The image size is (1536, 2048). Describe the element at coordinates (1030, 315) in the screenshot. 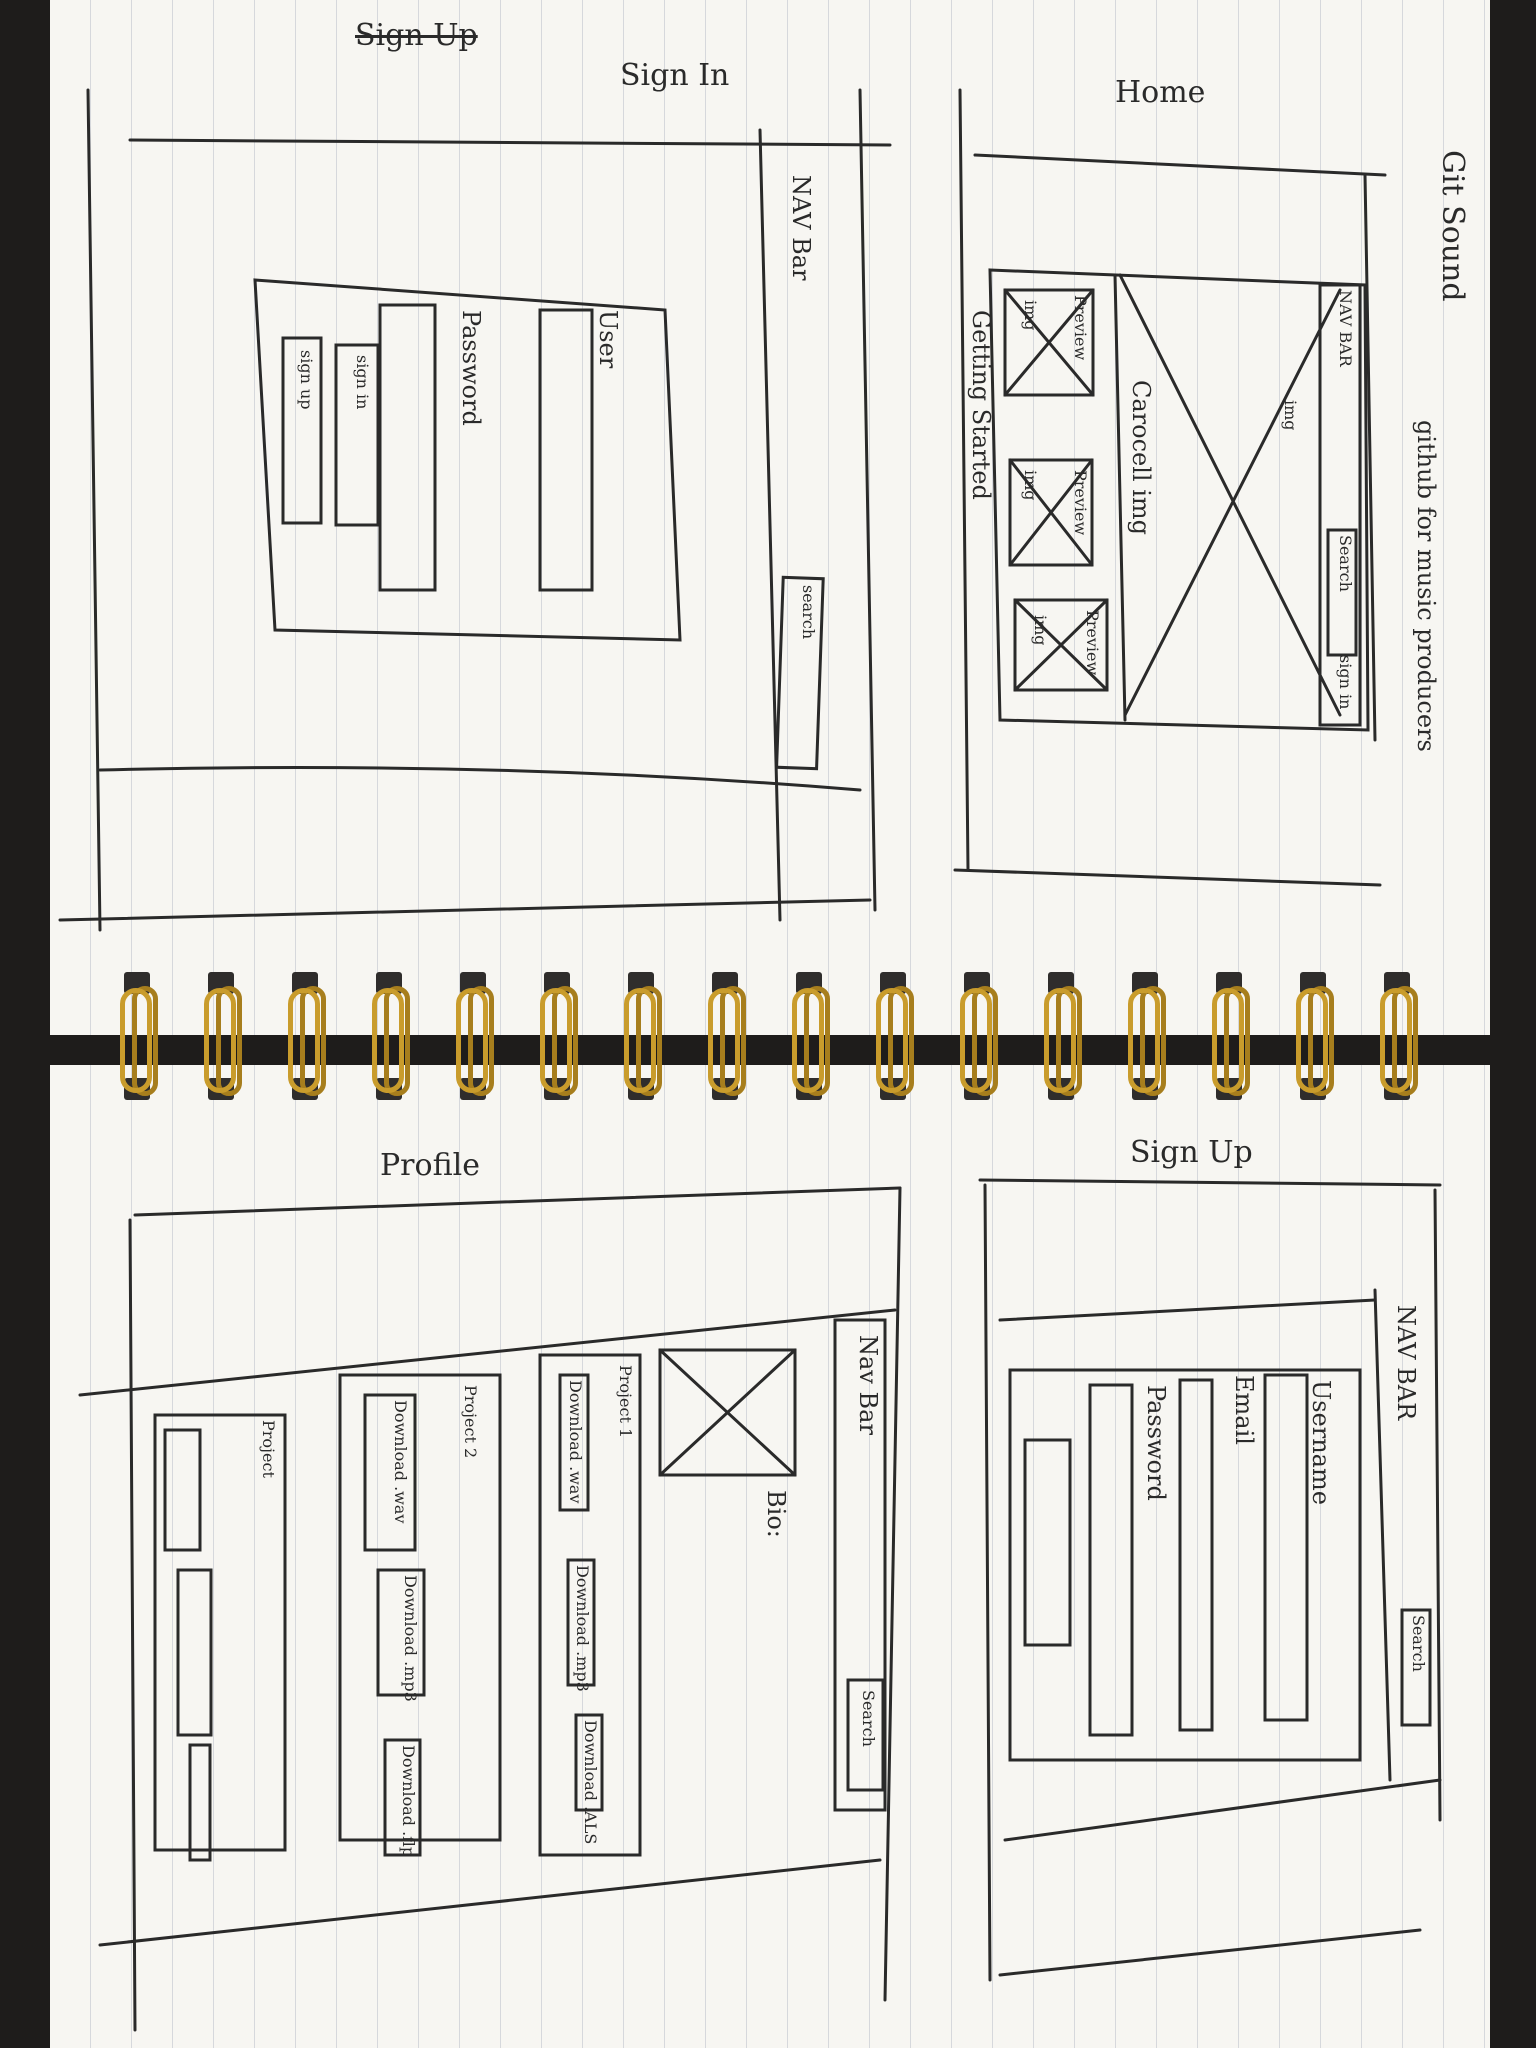

I see `card-1-img: img` at that location.